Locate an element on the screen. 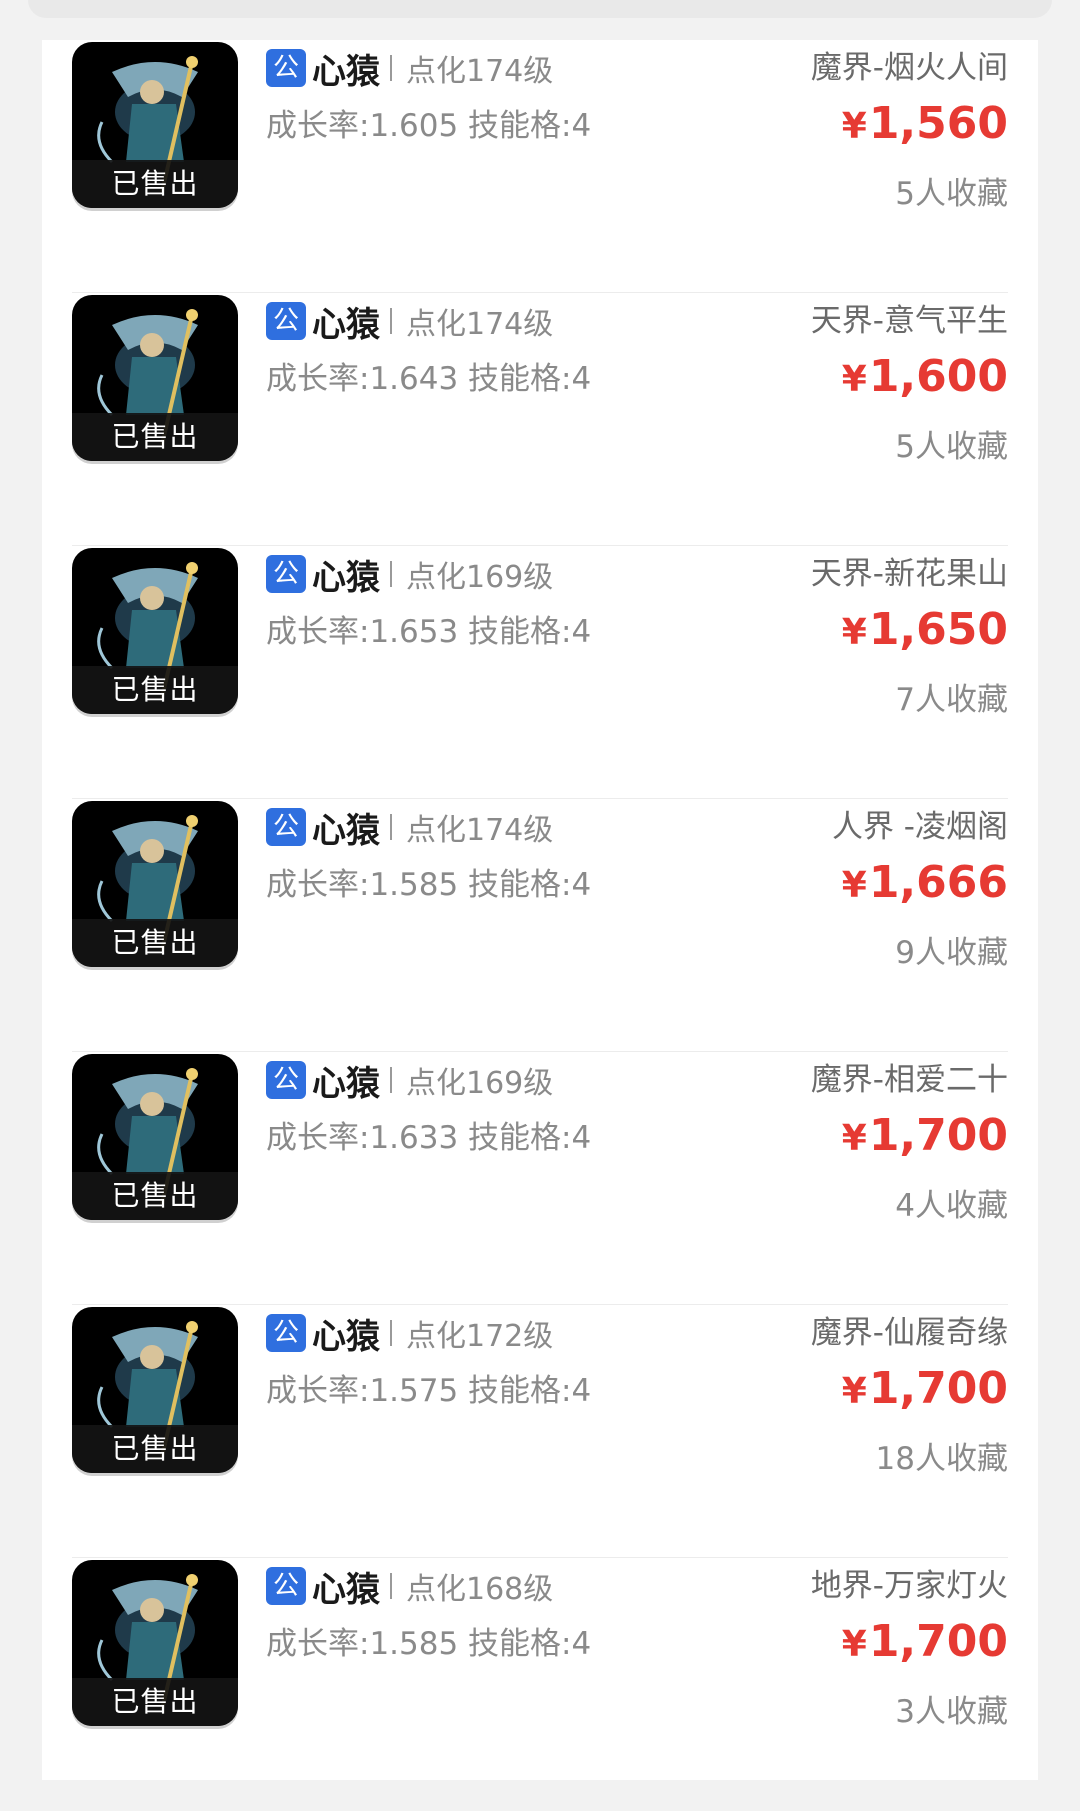 This screenshot has width=1080, height=1811. title-row: 公 心猿 点化172级 is located at coordinates (410, 1334).